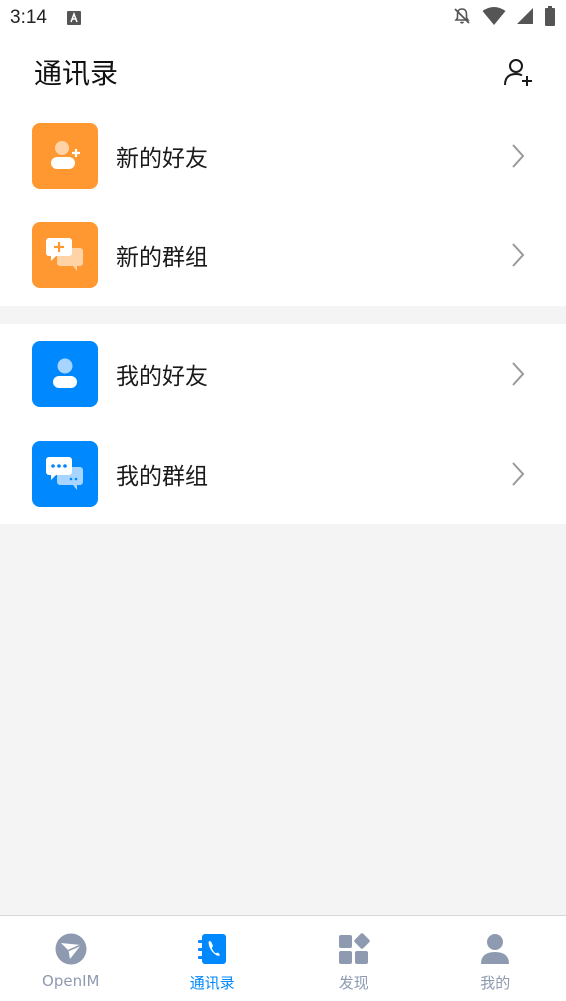  What do you see at coordinates (73, 18) in the screenshot?
I see `a-notification-icon` at bounding box center [73, 18].